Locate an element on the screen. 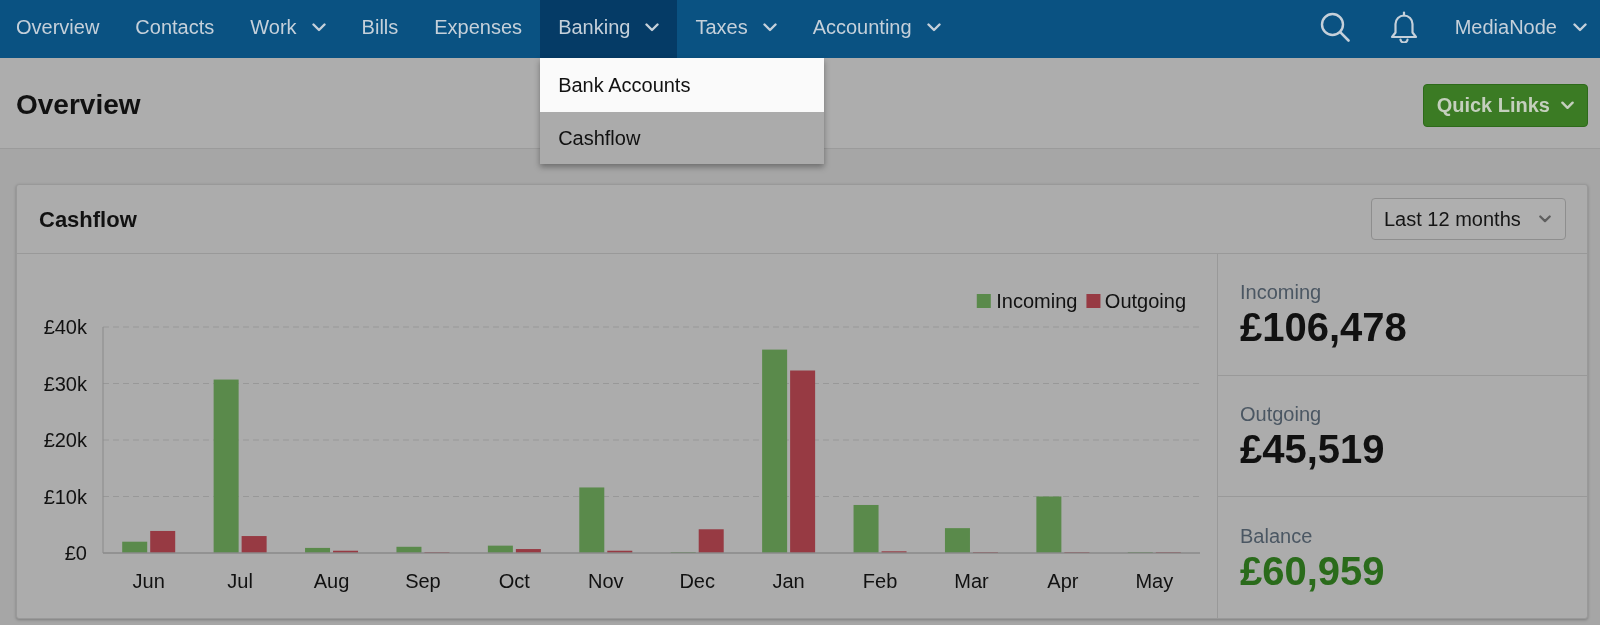  x-axis-label: May is located at coordinates (1154, 581).